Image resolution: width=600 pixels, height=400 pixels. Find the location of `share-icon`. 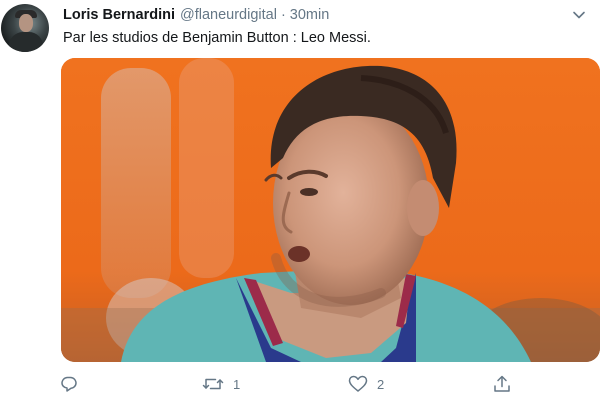

share-icon is located at coordinates (502, 384).